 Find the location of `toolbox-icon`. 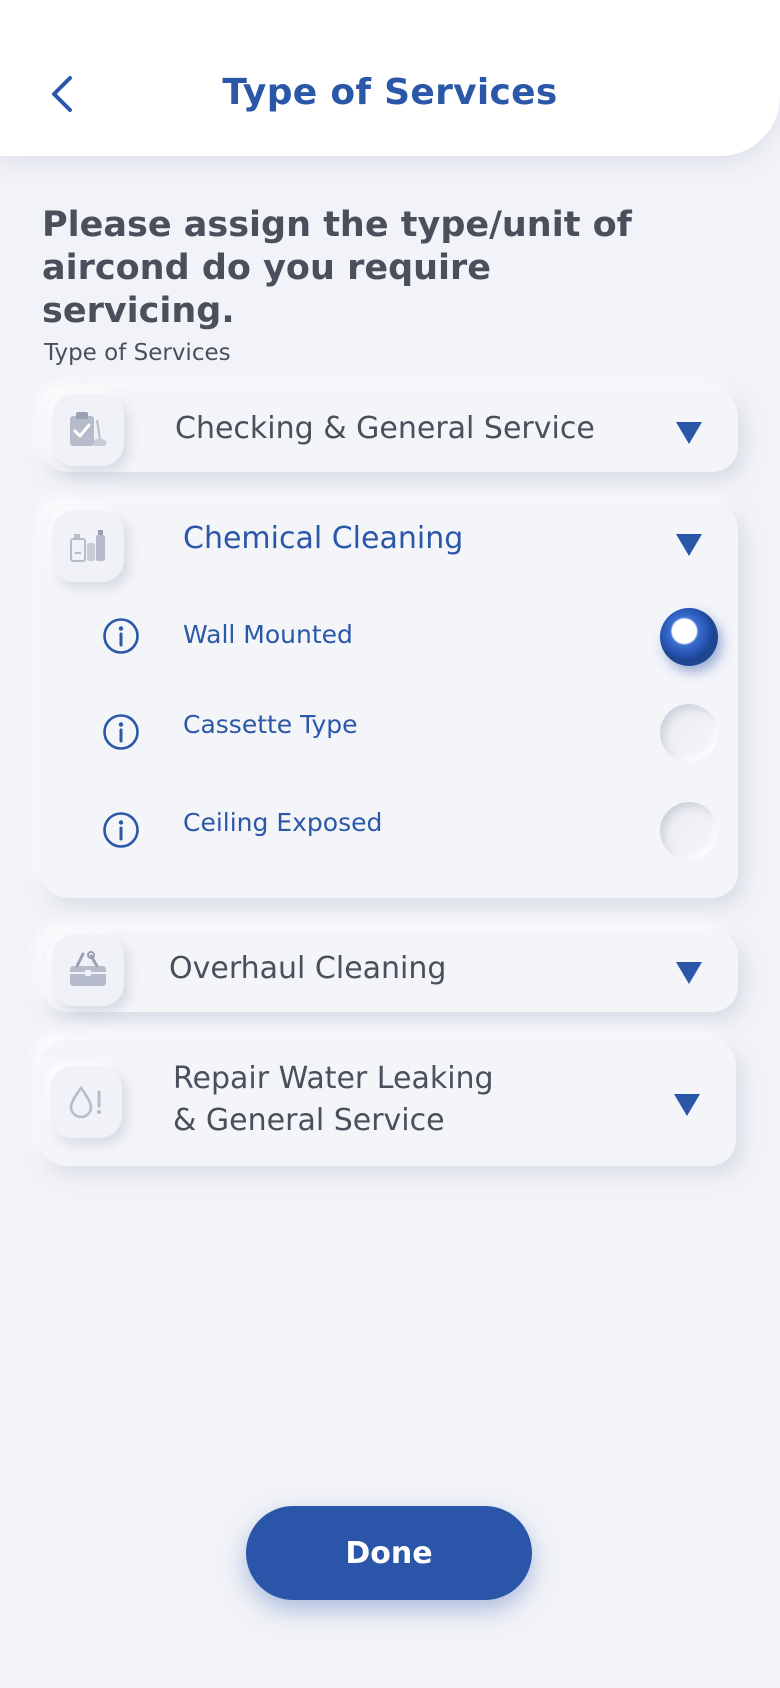

toolbox-icon is located at coordinates (88, 968).